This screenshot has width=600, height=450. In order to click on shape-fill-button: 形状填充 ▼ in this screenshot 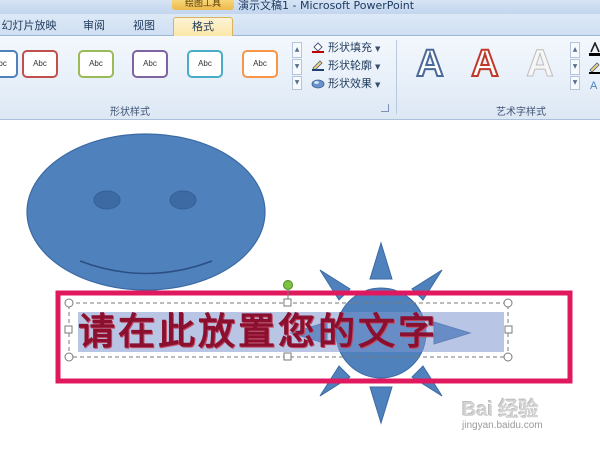, I will do `click(345, 48)`.